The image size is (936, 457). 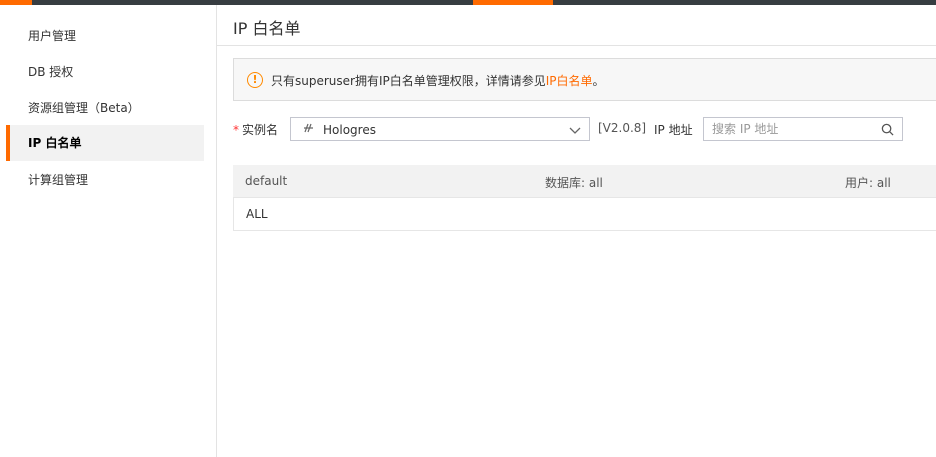 I want to click on notice-text-prefix: 只有superuser拥有IP白名单管理权限，详情请参见, so click(x=408, y=81).